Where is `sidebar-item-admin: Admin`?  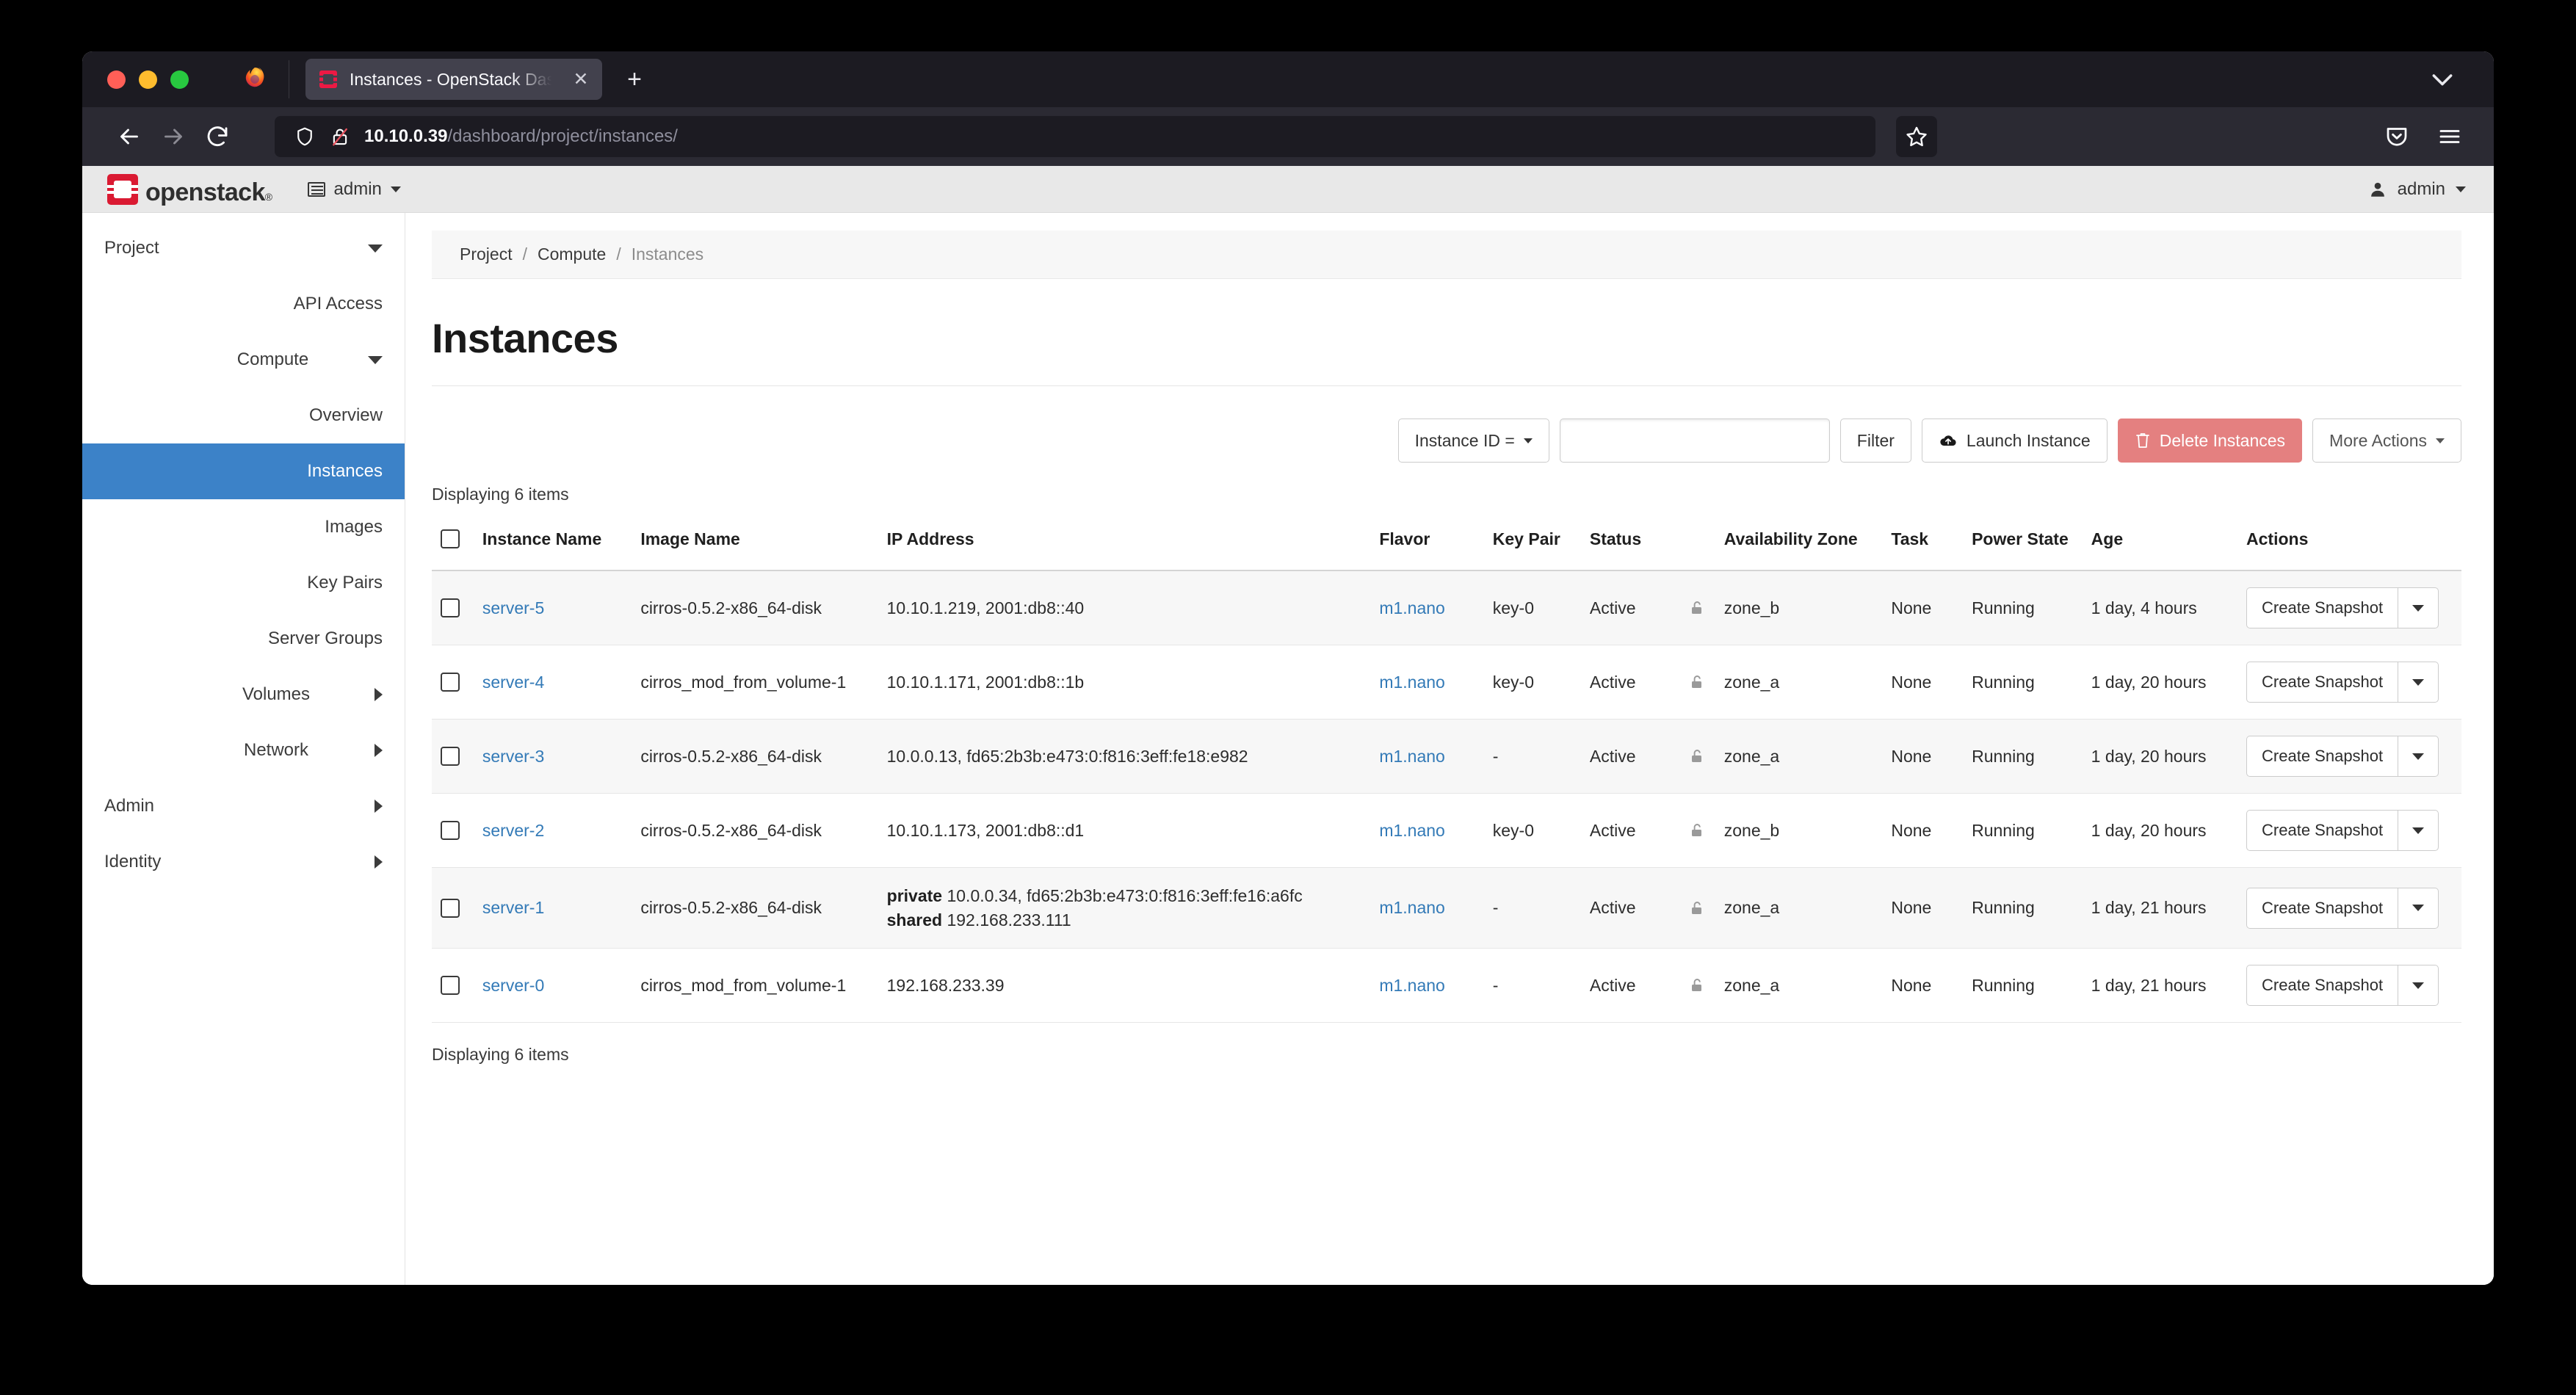 sidebar-item-admin: Admin is located at coordinates (243, 806).